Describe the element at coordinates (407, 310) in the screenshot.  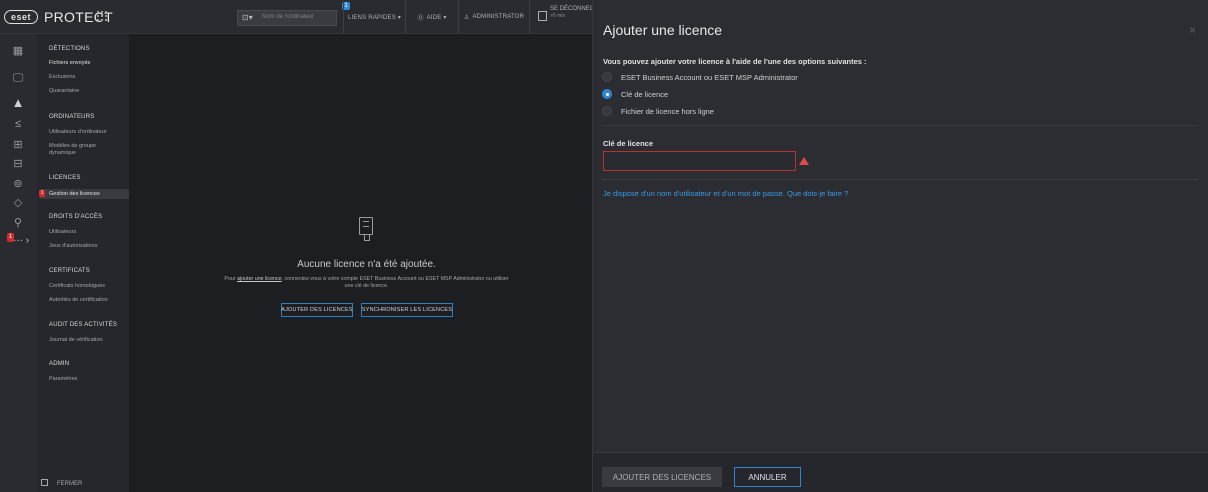
I see `sync-licenses-button: SYNCHRONISER LES LICENCES` at that location.